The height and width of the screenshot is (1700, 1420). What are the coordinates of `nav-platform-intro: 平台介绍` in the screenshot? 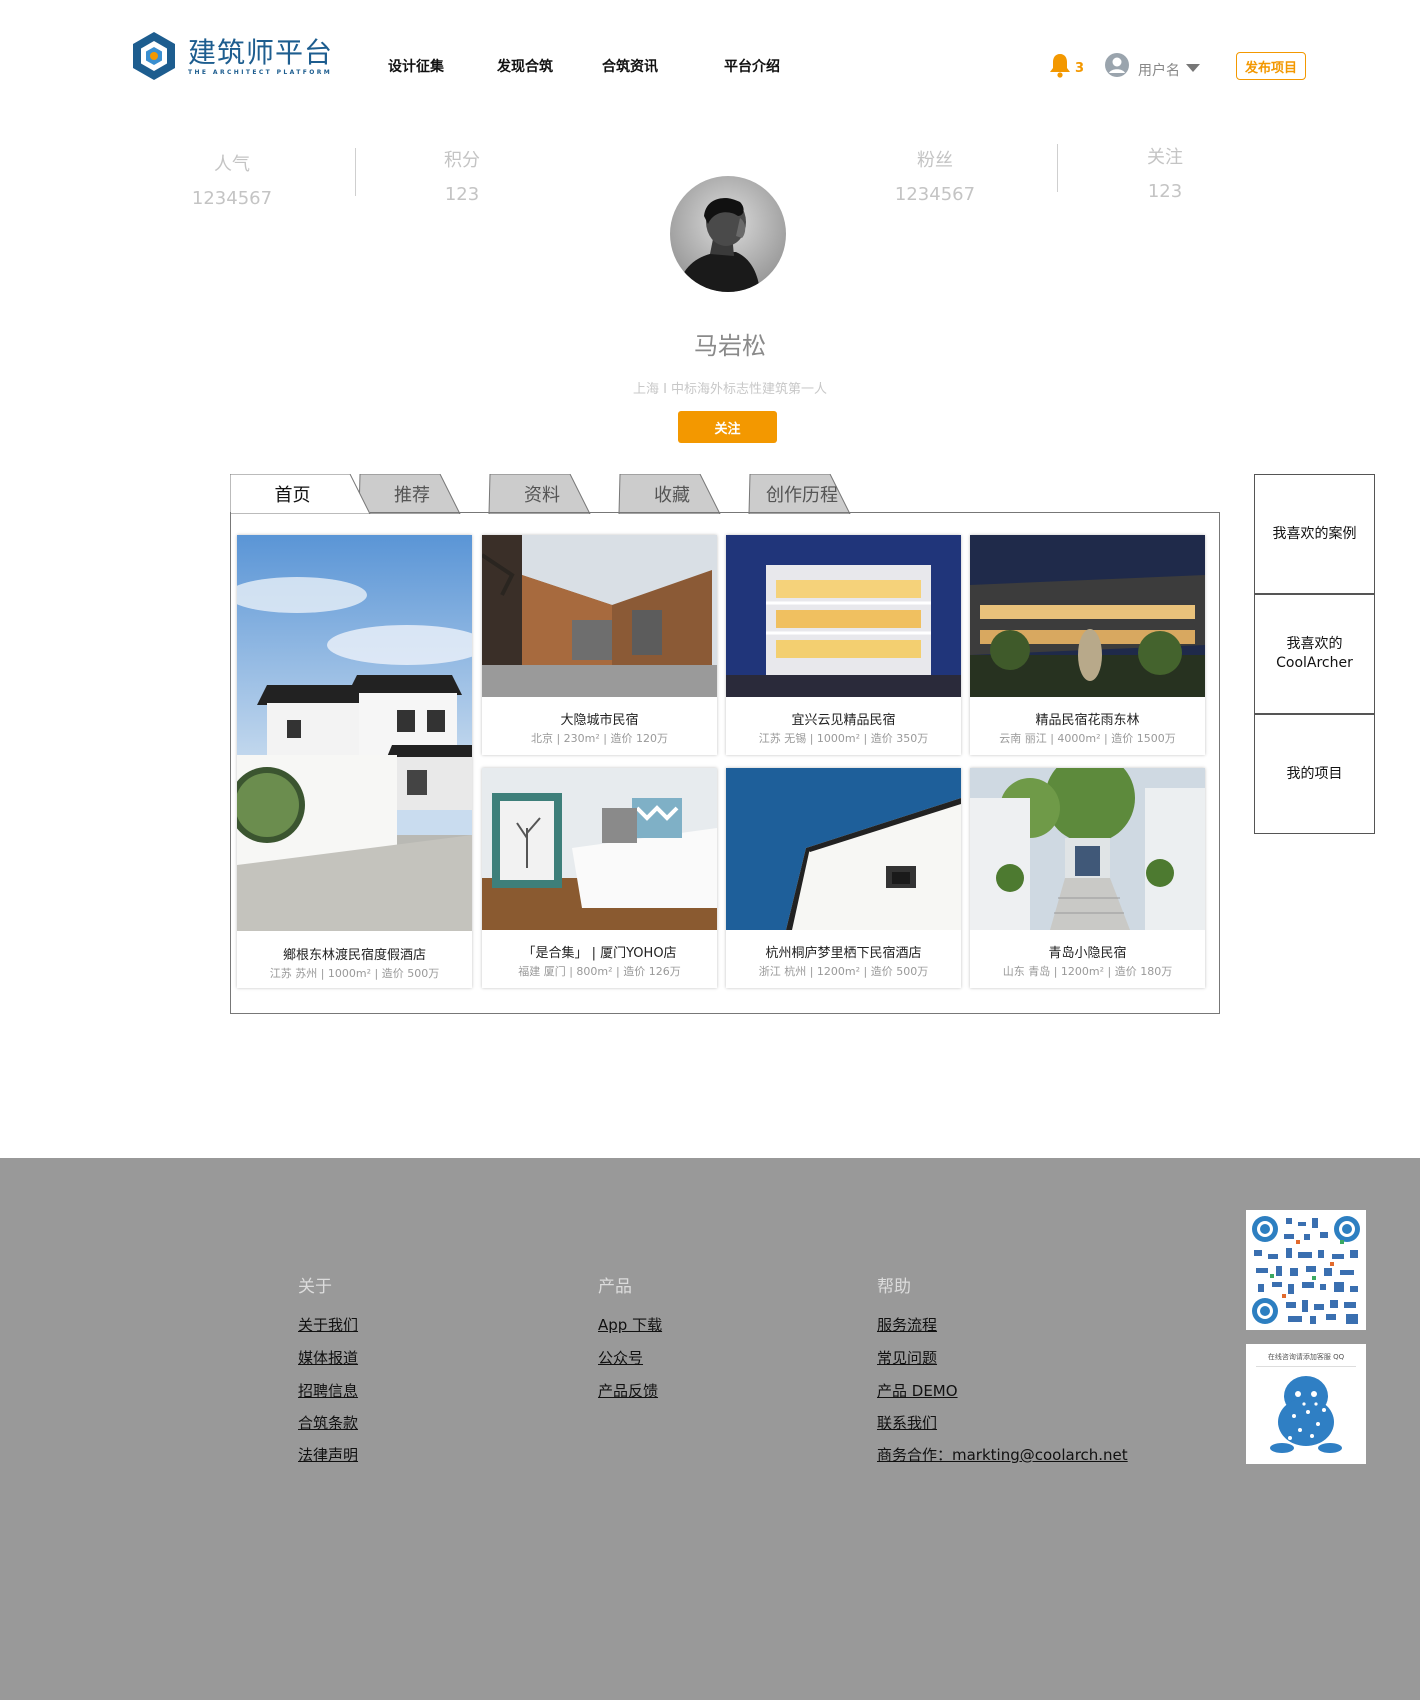 It's located at (752, 66).